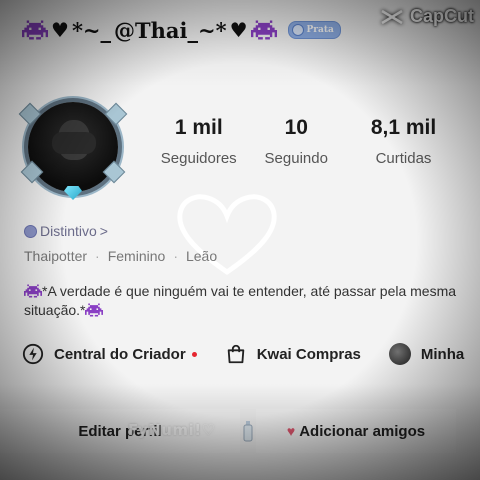  I want to click on shortcut-my: Minha, so click(426, 354).